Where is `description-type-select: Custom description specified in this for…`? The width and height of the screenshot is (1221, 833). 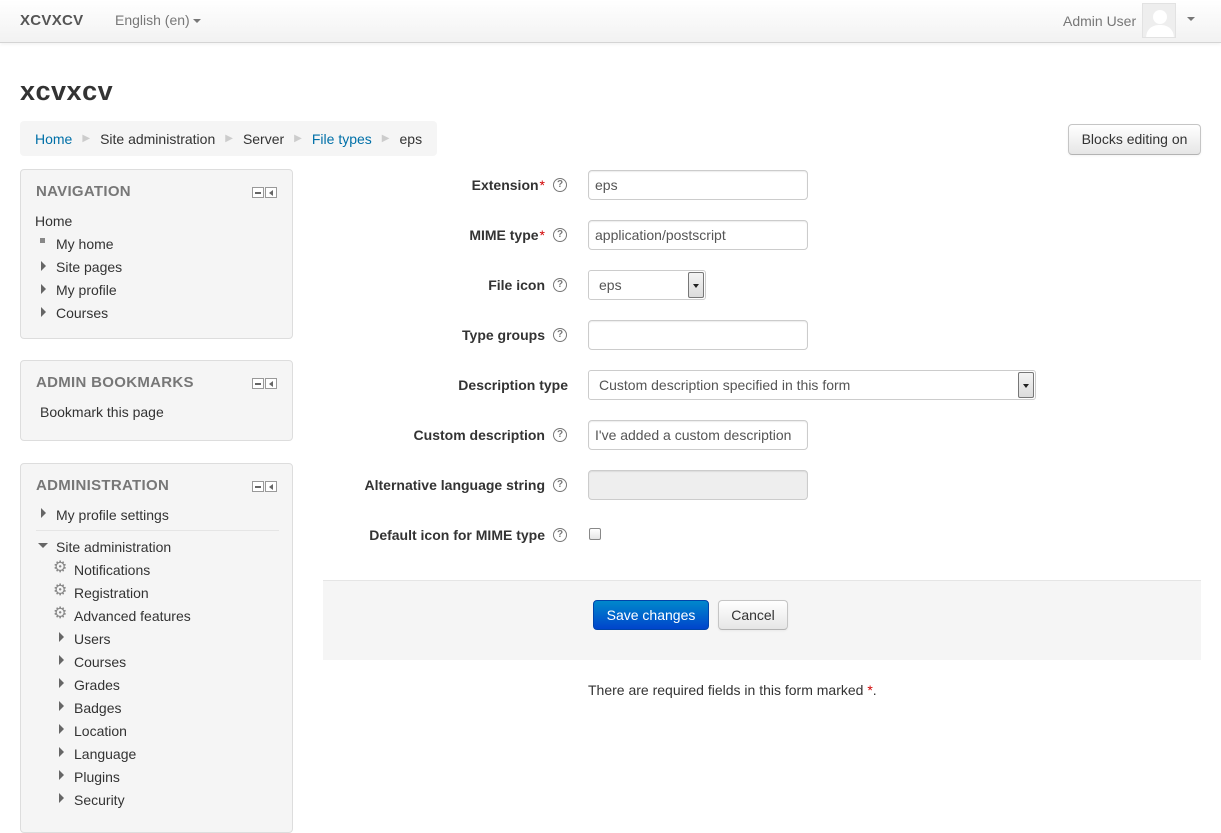 description-type-select: Custom description specified in this for… is located at coordinates (812, 385).